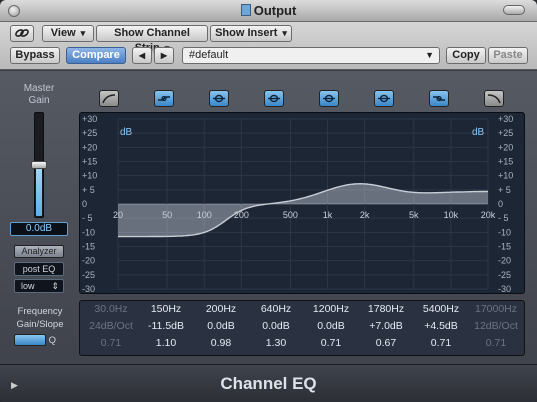  I want to click on band-gain-value: 24dB/Oct, so click(111, 326).